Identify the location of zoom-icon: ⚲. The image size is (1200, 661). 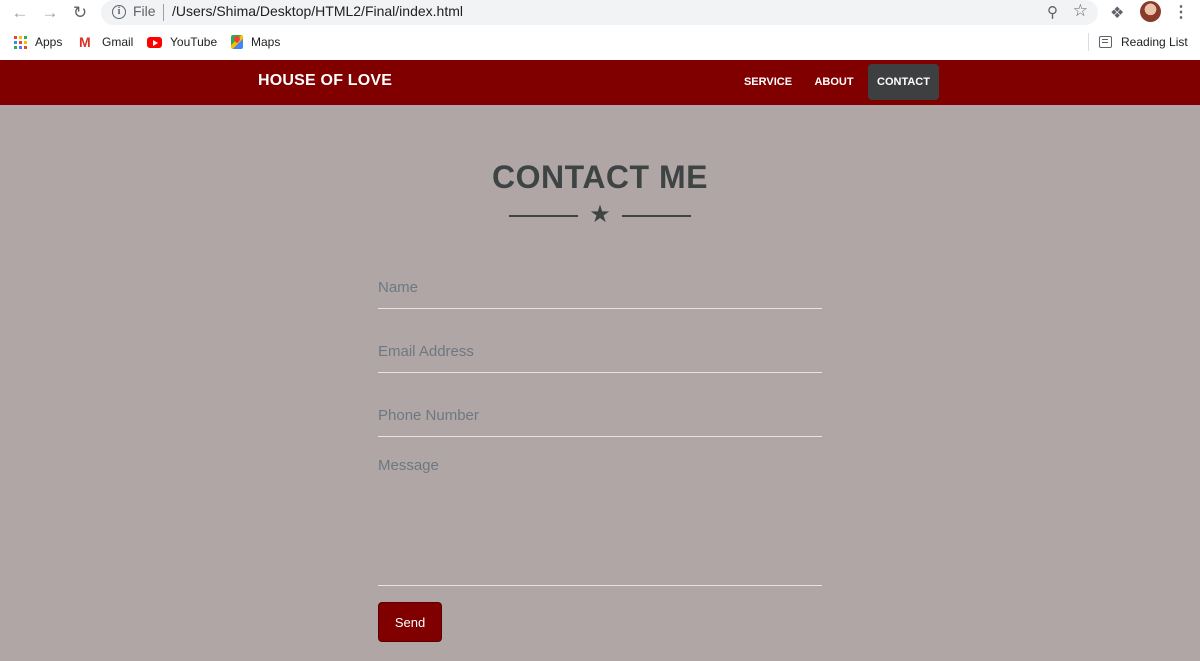
(1052, 12).